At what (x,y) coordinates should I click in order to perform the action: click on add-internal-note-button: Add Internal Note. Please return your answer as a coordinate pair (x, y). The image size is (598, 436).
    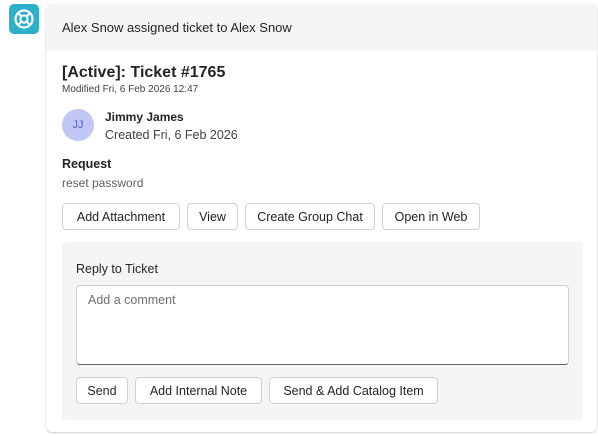
    Looking at the image, I should click on (198, 390).